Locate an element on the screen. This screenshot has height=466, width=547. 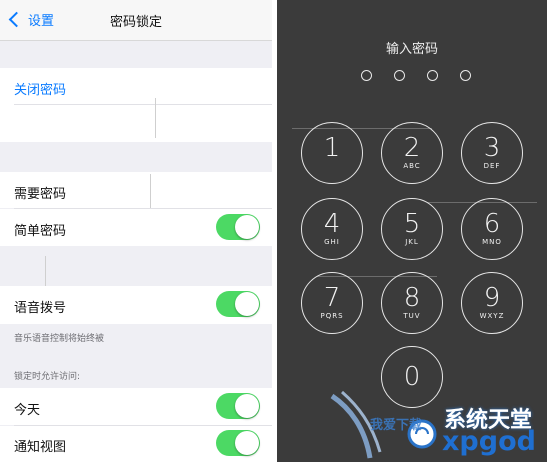
voice-dial-note: 音乐语音控制将始终被 is located at coordinates (59, 339).